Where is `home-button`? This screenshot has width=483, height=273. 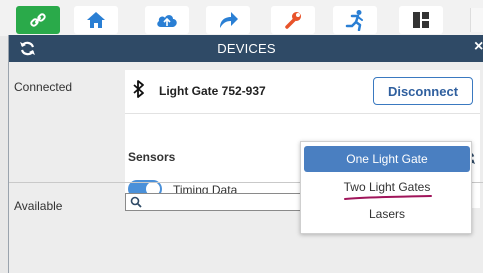
home-button is located at coordinates (96, 20).